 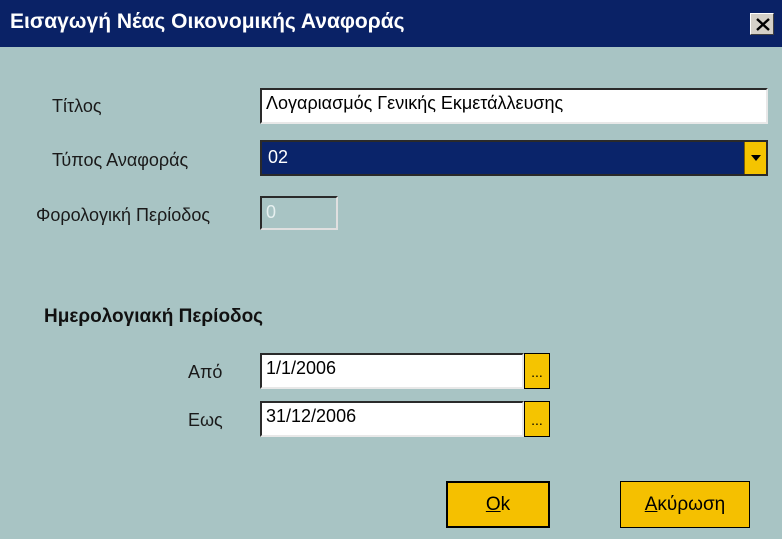 What do you see at coordinates (205, 372) in the screenshot?
I see `from-label: Από` at bounding box center [205, 372].